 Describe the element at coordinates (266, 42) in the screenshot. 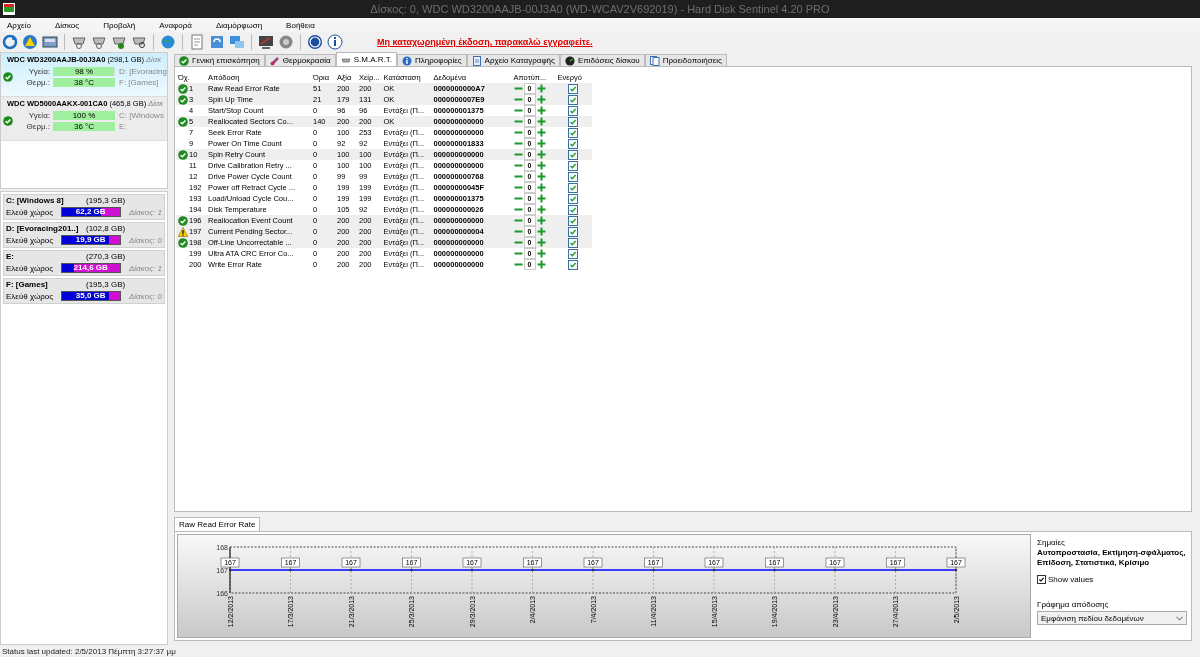

I see `monitor-icon` at that location.